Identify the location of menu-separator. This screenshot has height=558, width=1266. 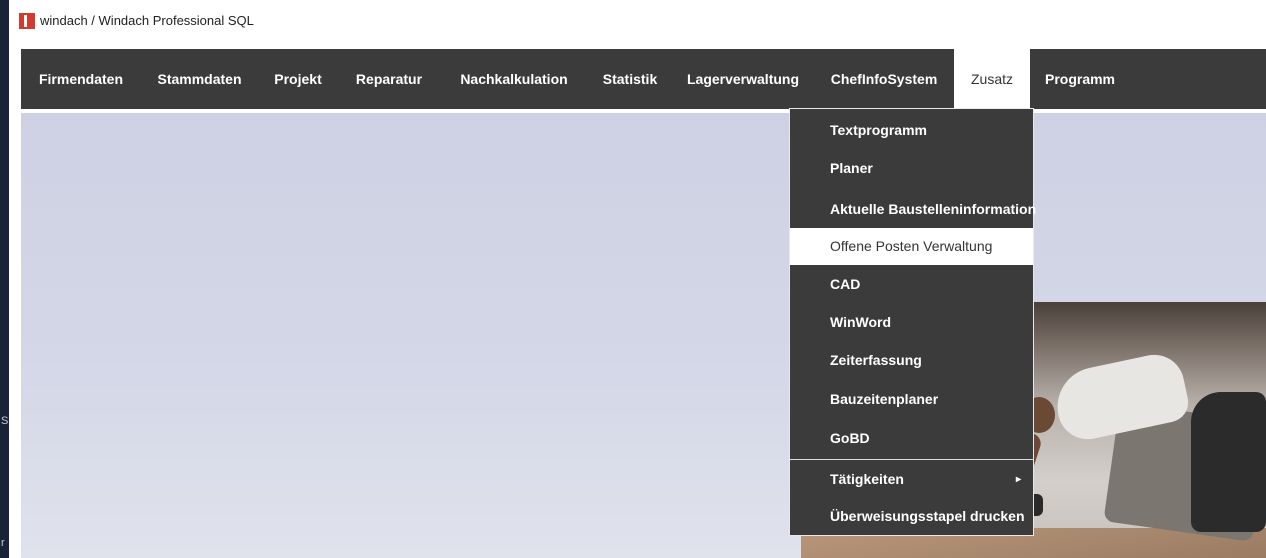
(911, 459).